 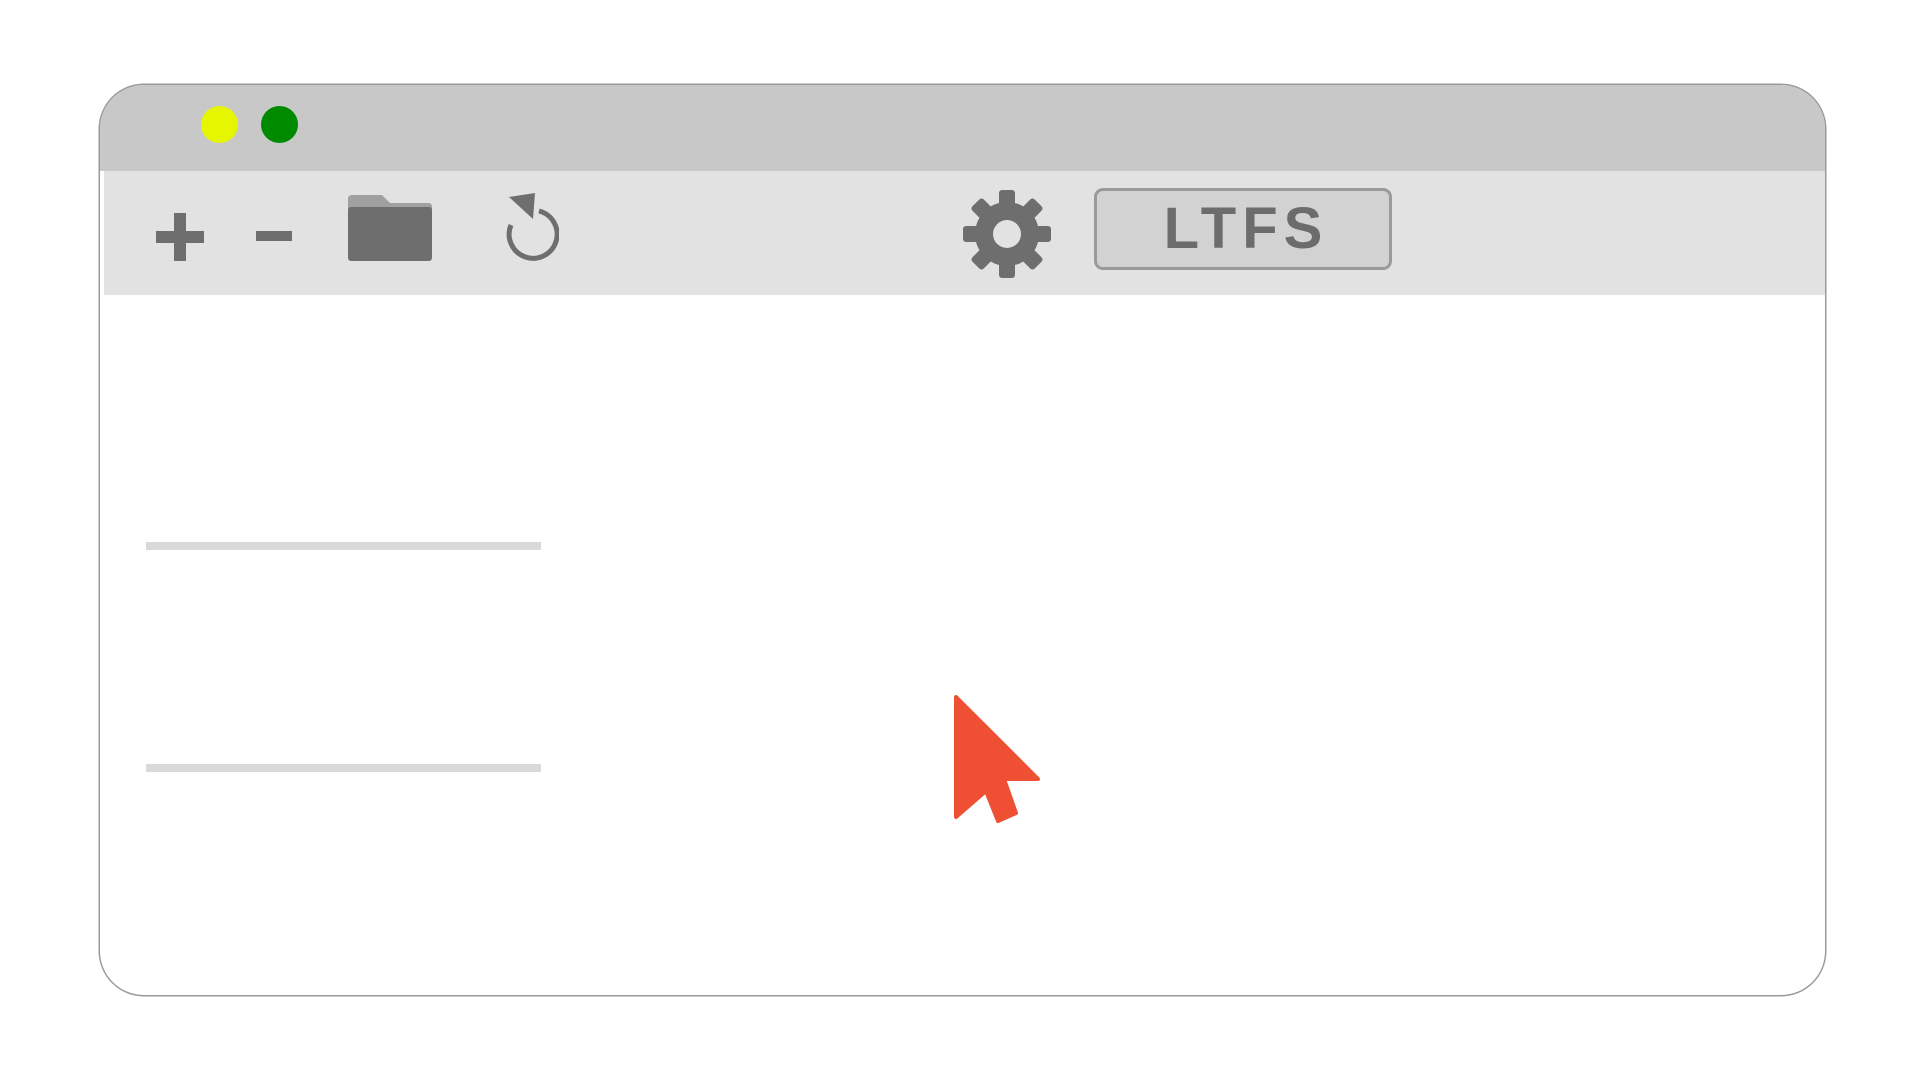 What do you see at coordinates (1007, 234) in the screenshot?
I see `gear-icon` at bounding box center [1007, 234].